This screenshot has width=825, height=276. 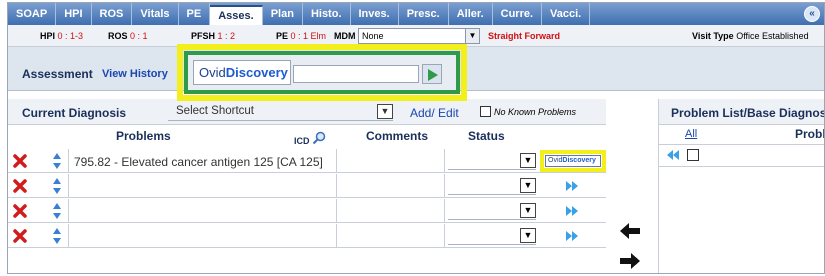 I want to click on pfsh-score: PFSH 1 : 2, so click(x=213, y=36).